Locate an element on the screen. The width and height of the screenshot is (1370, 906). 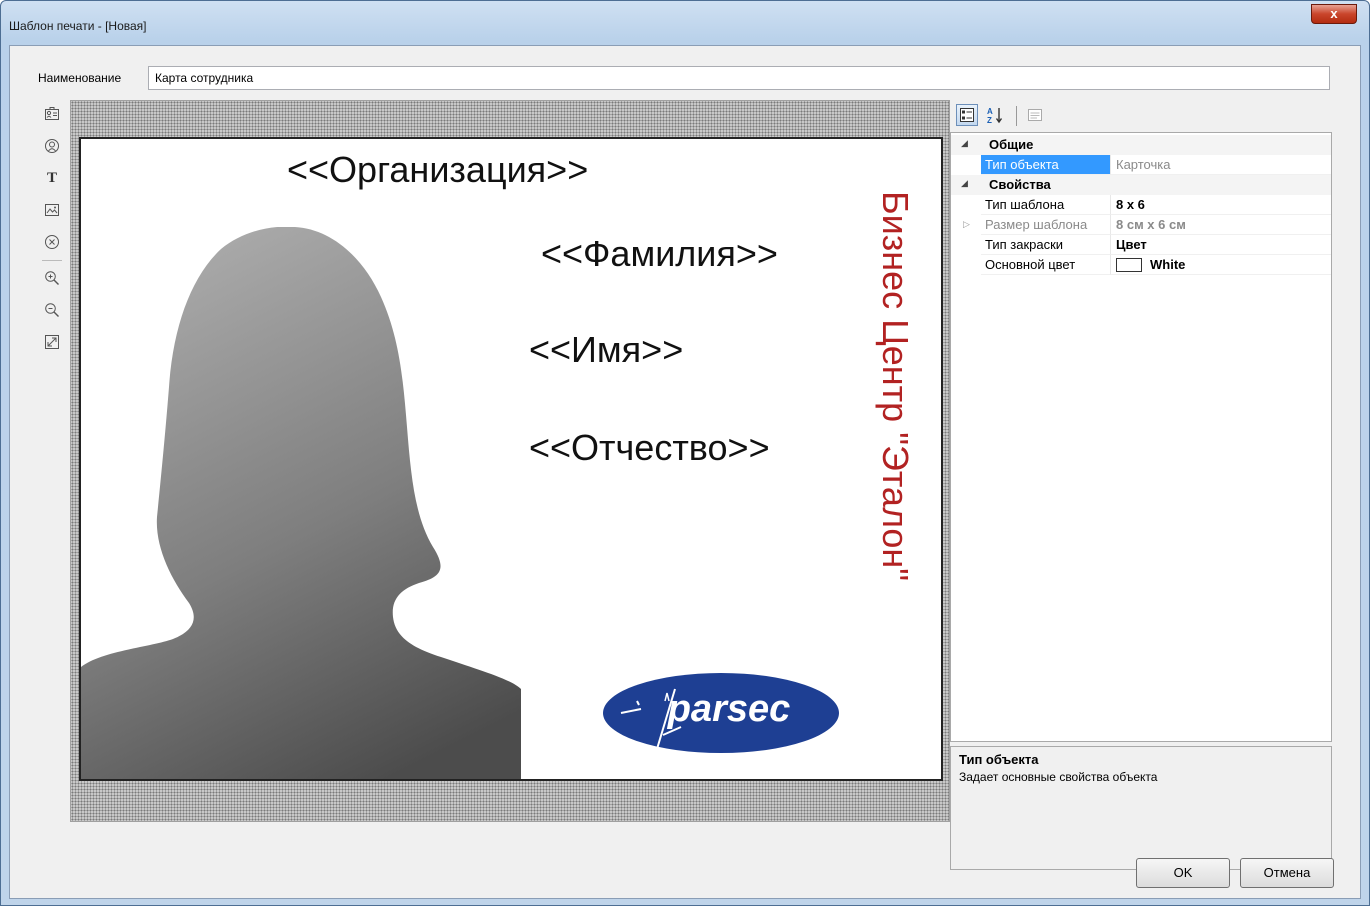
property-value: Карточка is located at coordinates (1221, 165).